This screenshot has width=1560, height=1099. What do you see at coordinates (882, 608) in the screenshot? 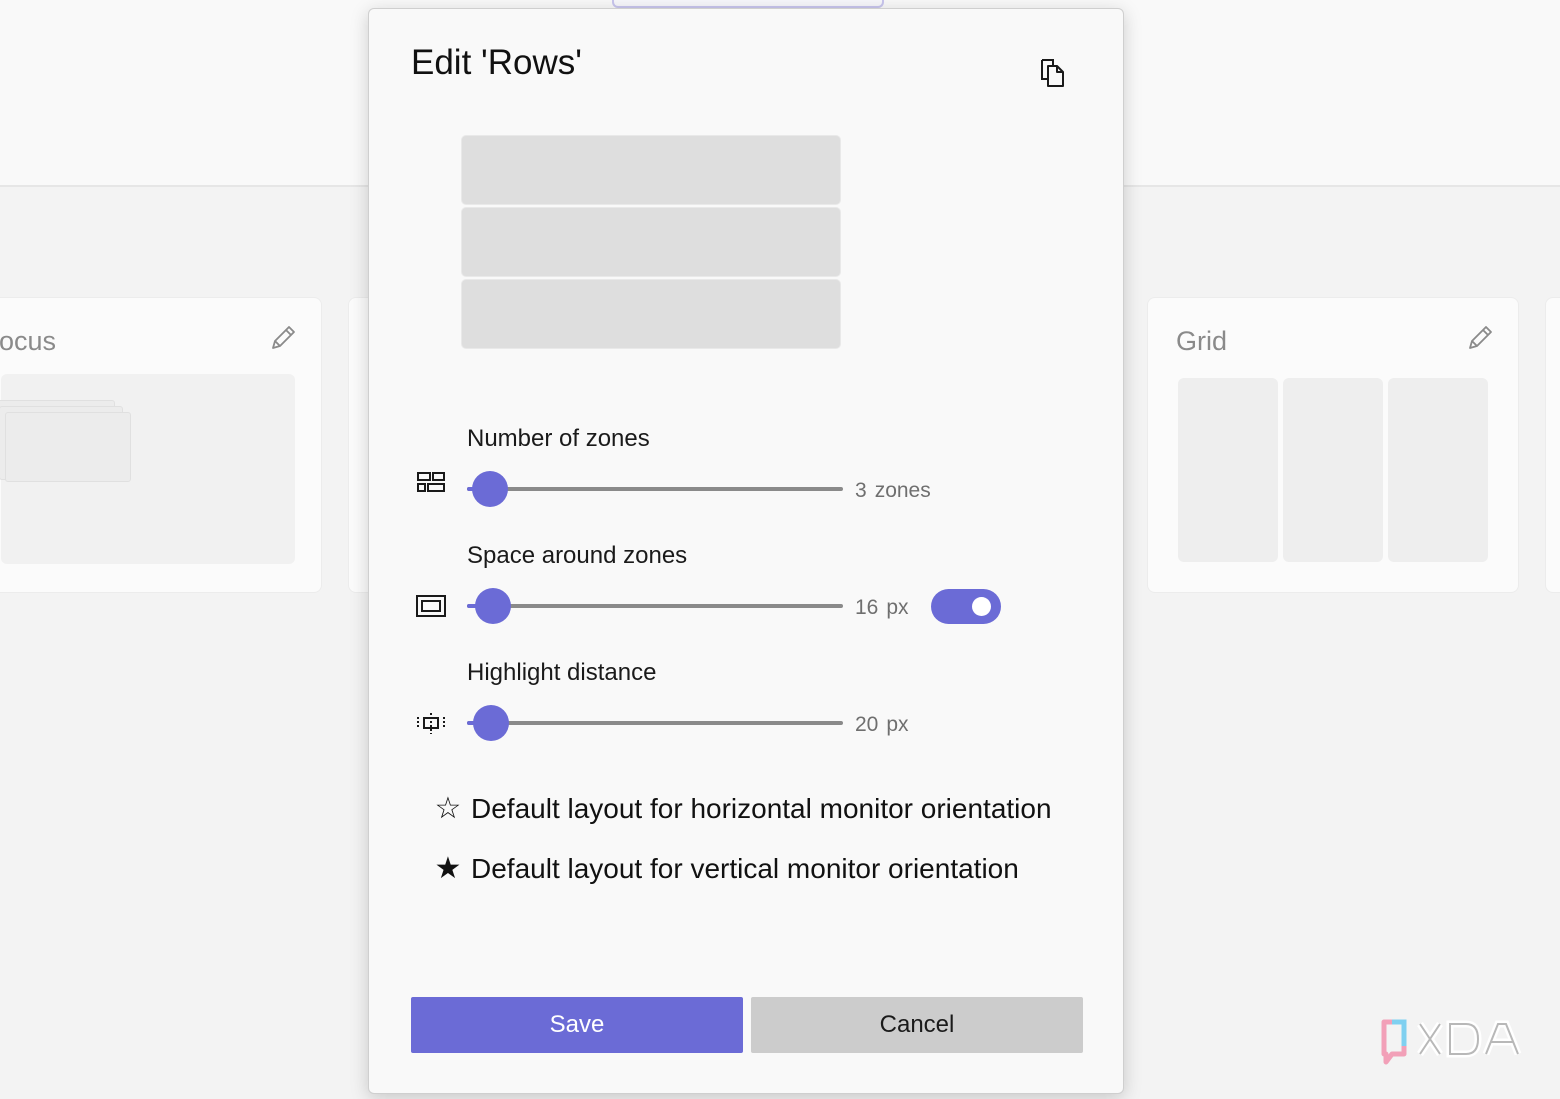
I see `space-around-zones-value: 16 px` at bounding box center [882, 608].